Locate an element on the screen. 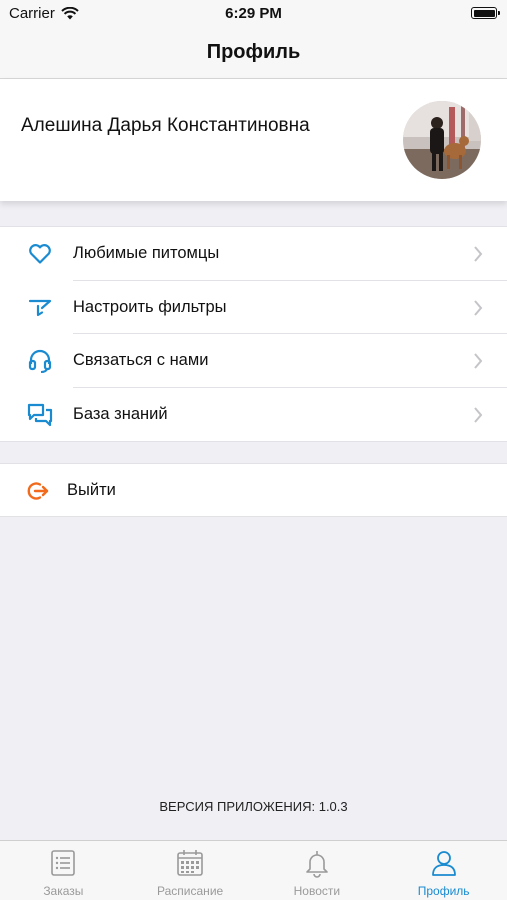 The image size is (507, 900). page-title: Профиль is located at coordinates (253, 52).